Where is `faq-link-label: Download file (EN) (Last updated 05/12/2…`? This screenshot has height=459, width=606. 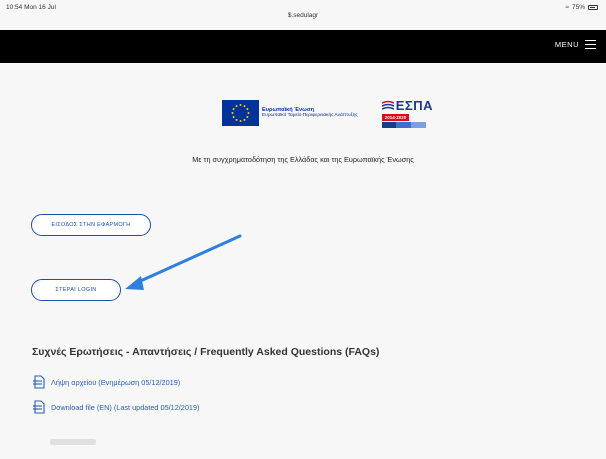
faq-link-label: Download file (EN) (Last updated 05/12/2… is located at coordinates (125, 407).